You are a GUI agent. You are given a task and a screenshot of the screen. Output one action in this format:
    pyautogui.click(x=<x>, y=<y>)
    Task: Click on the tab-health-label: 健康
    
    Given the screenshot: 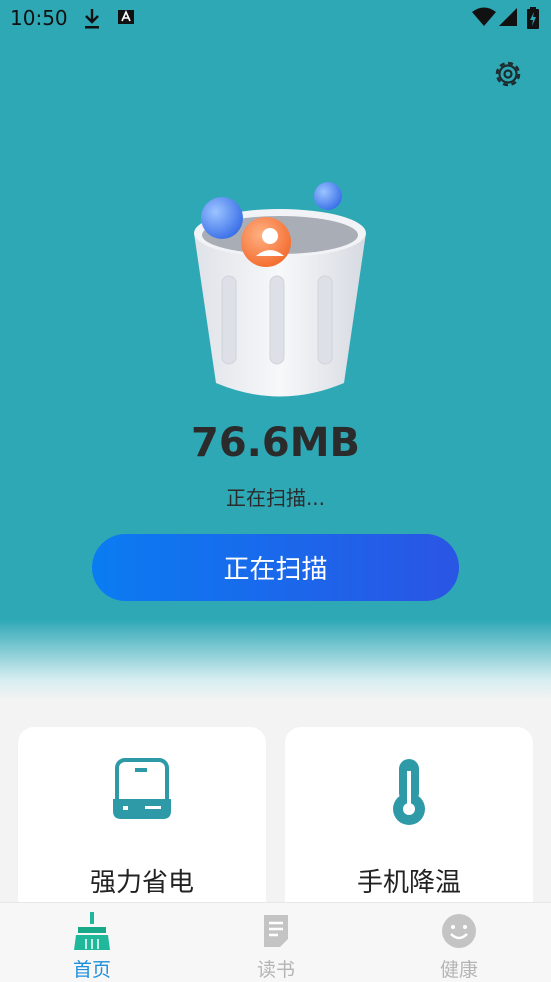 What is the action you would take?
    pyautogui.click(x=458, y=970)
    